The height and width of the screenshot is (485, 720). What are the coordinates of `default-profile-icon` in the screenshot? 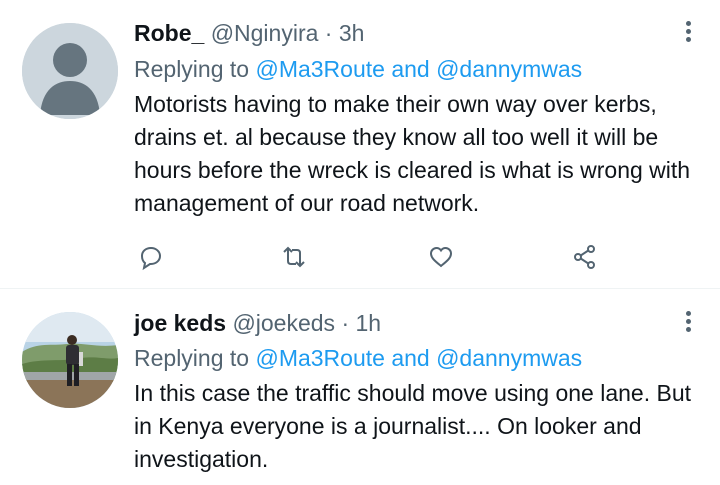 It's located at (70, 71).